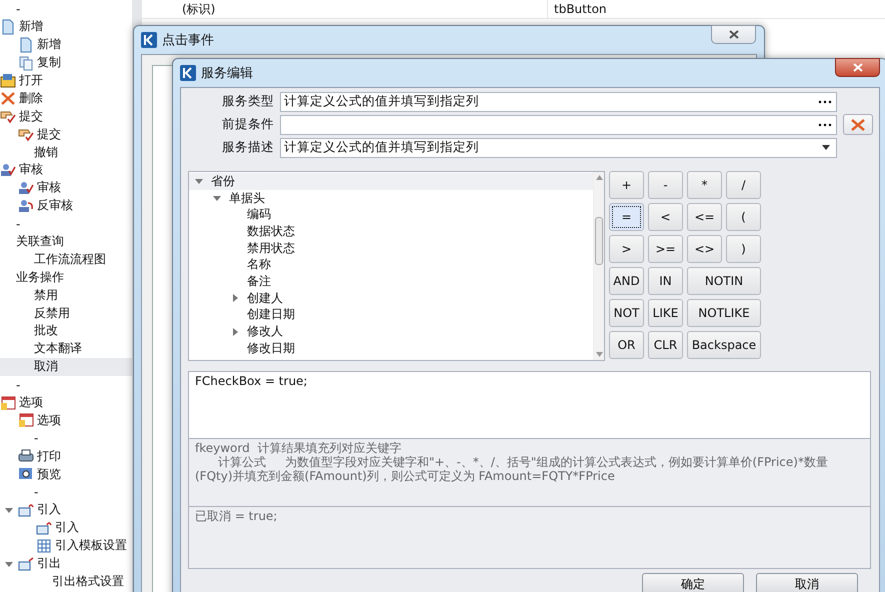 The image size is (885, 592). What do you see at coordinates (188, 40) in the screenshot?
I see `window-title: 点击事件` at bounding box center [188, 40].